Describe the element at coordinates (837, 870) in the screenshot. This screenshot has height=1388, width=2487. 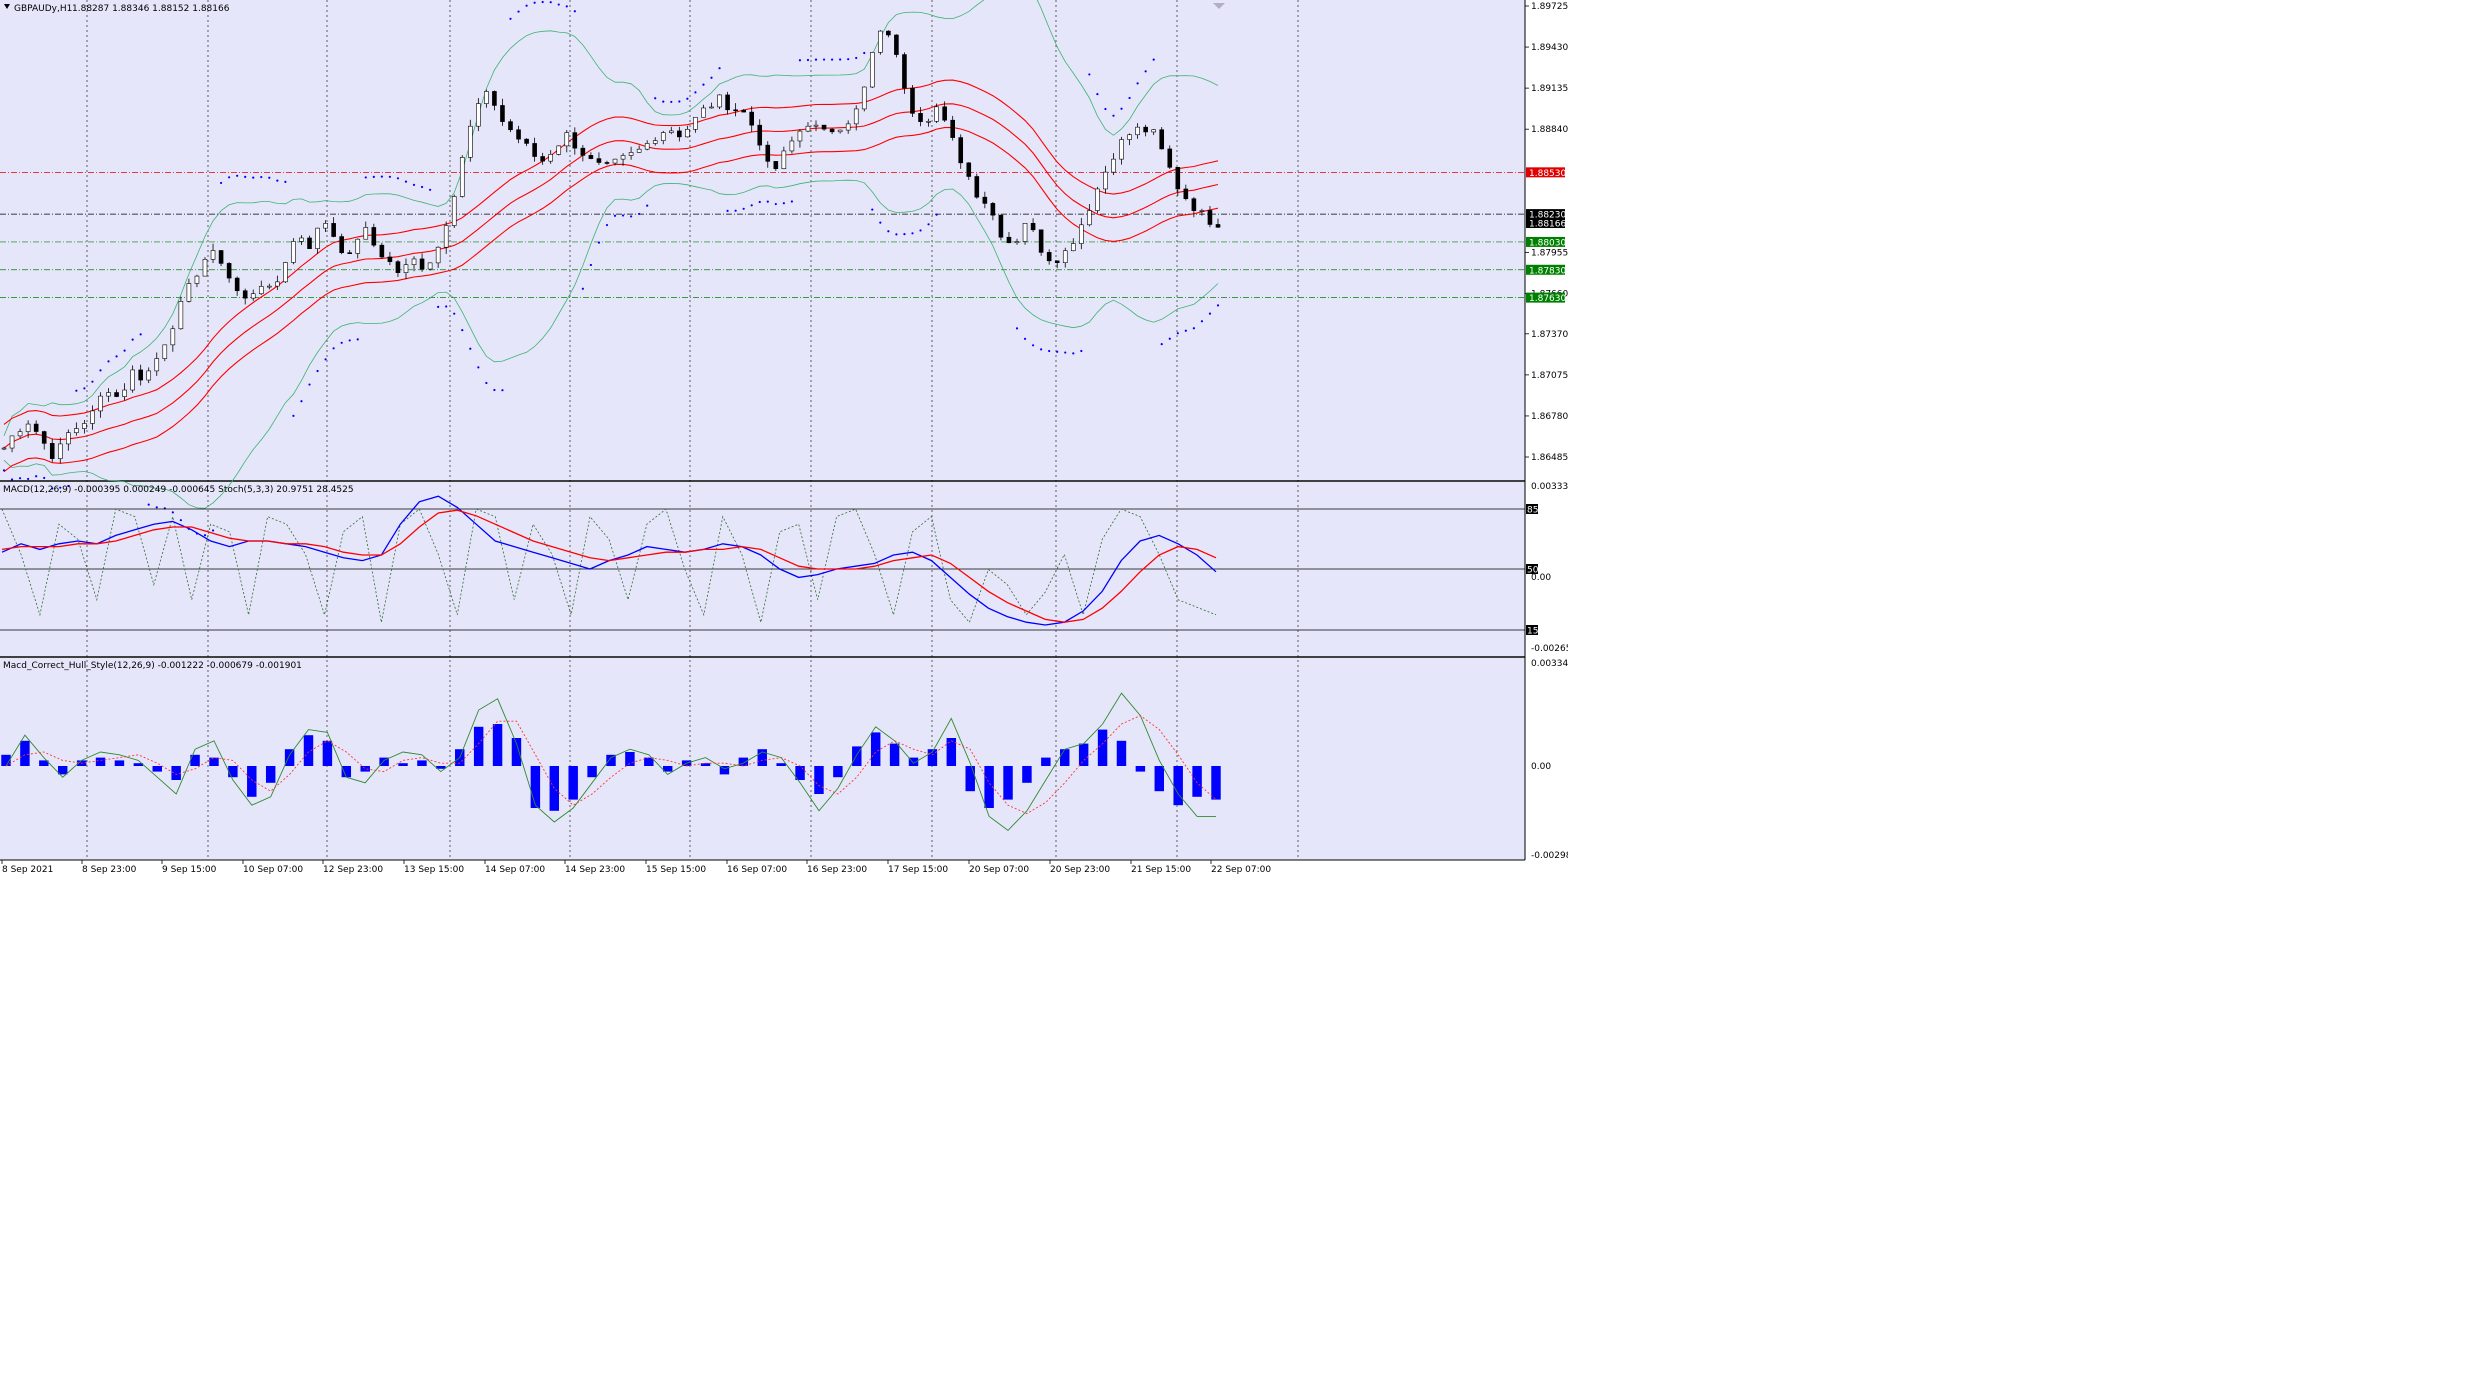
I see `time-tick-label: 16 Sep 23:00` at that location.